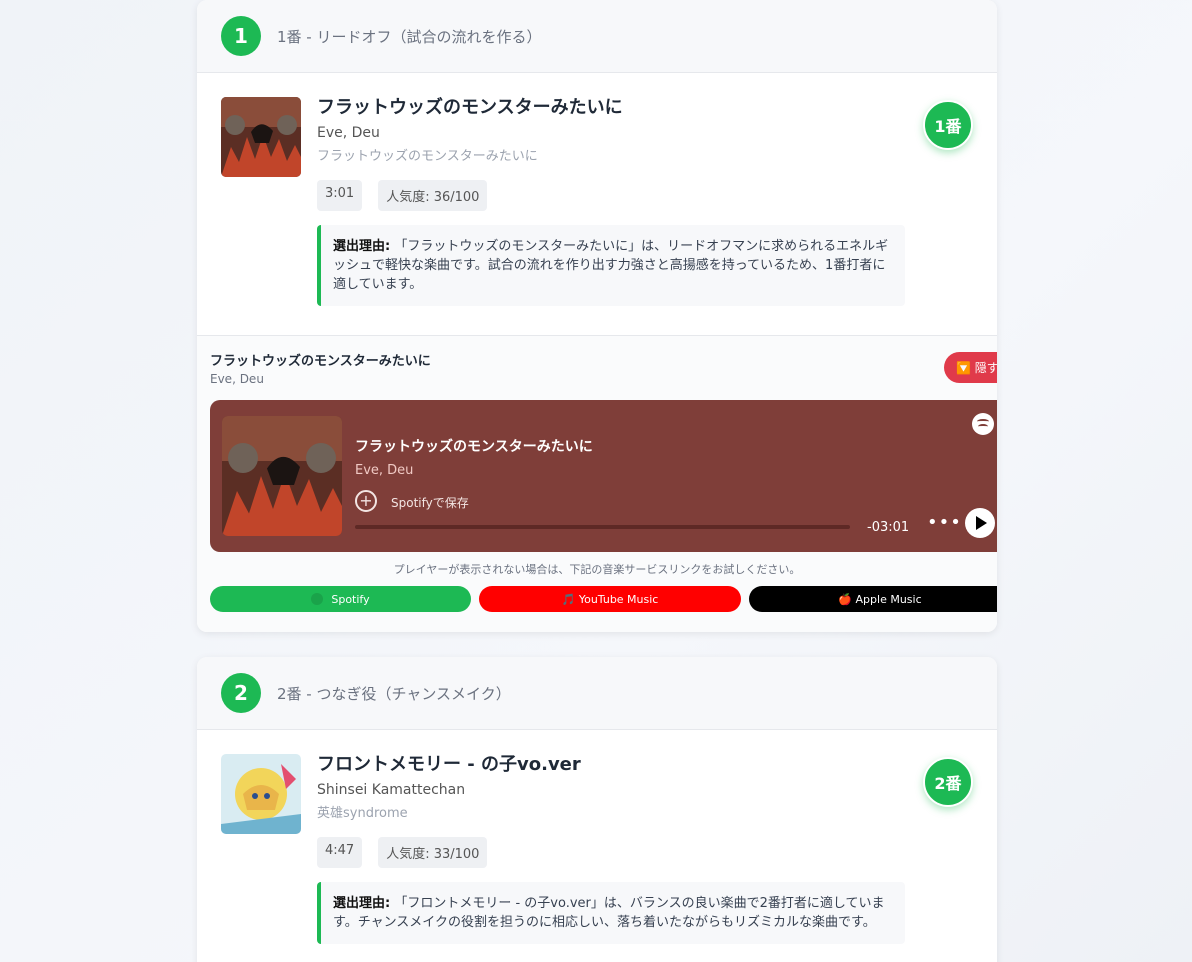  Describe the element at coordinates (317, 599) in the screenshot. I see `spotify-dot-icon` at that location.